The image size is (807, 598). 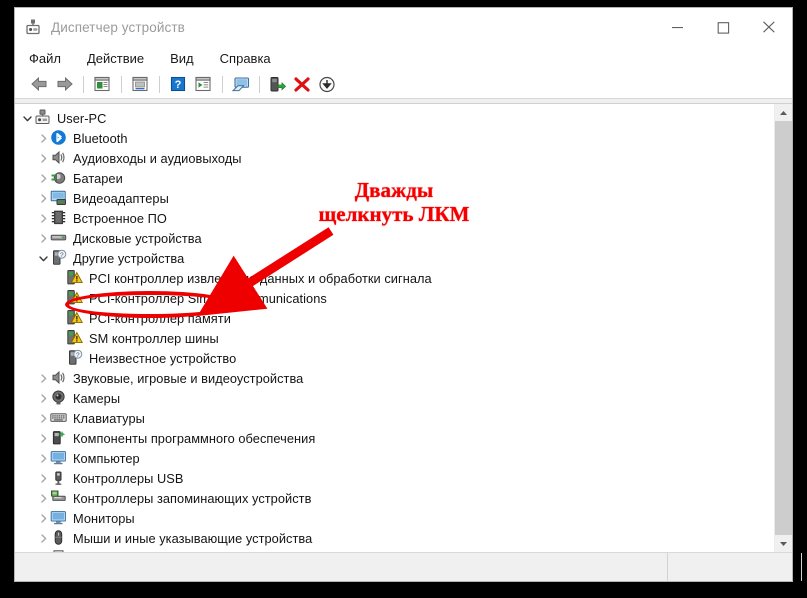 What do you see at coordinates (394, 458) in the screenshot?
I see `tree-row: Компьютер` at bounding box center [394, 458].